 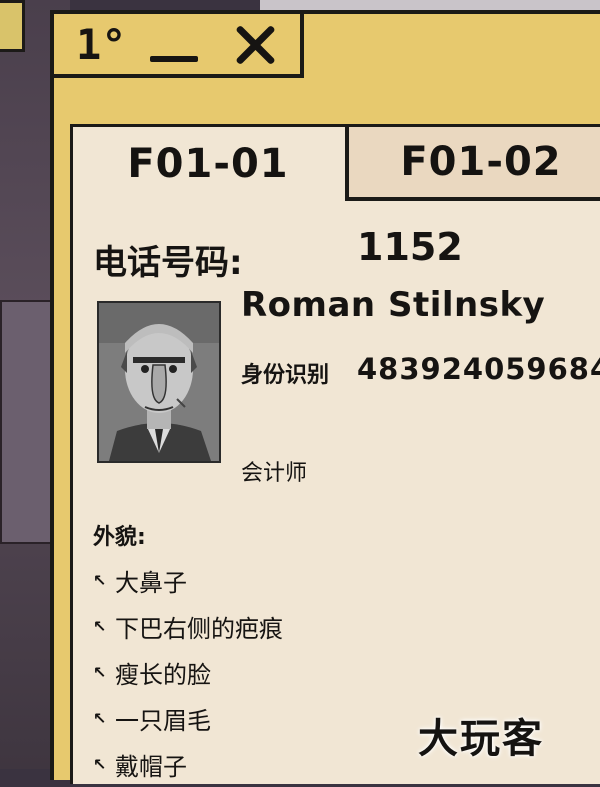 I want to click on tab-f01-01: F01-01, so click(x=208, y=164).